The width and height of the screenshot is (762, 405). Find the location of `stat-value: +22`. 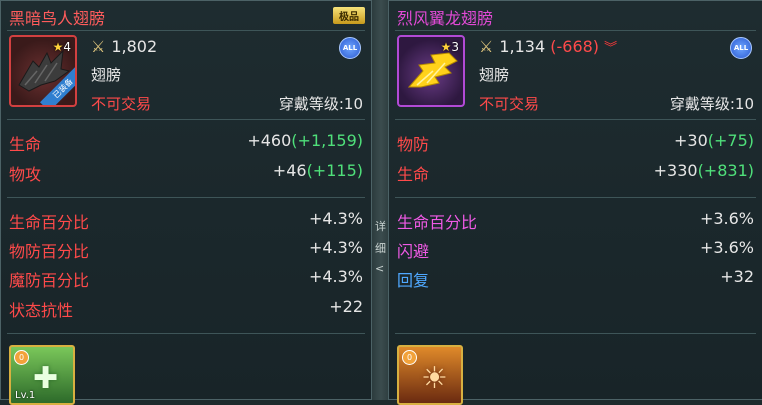

stat-value: +22 is located at coordinates (346, 306).